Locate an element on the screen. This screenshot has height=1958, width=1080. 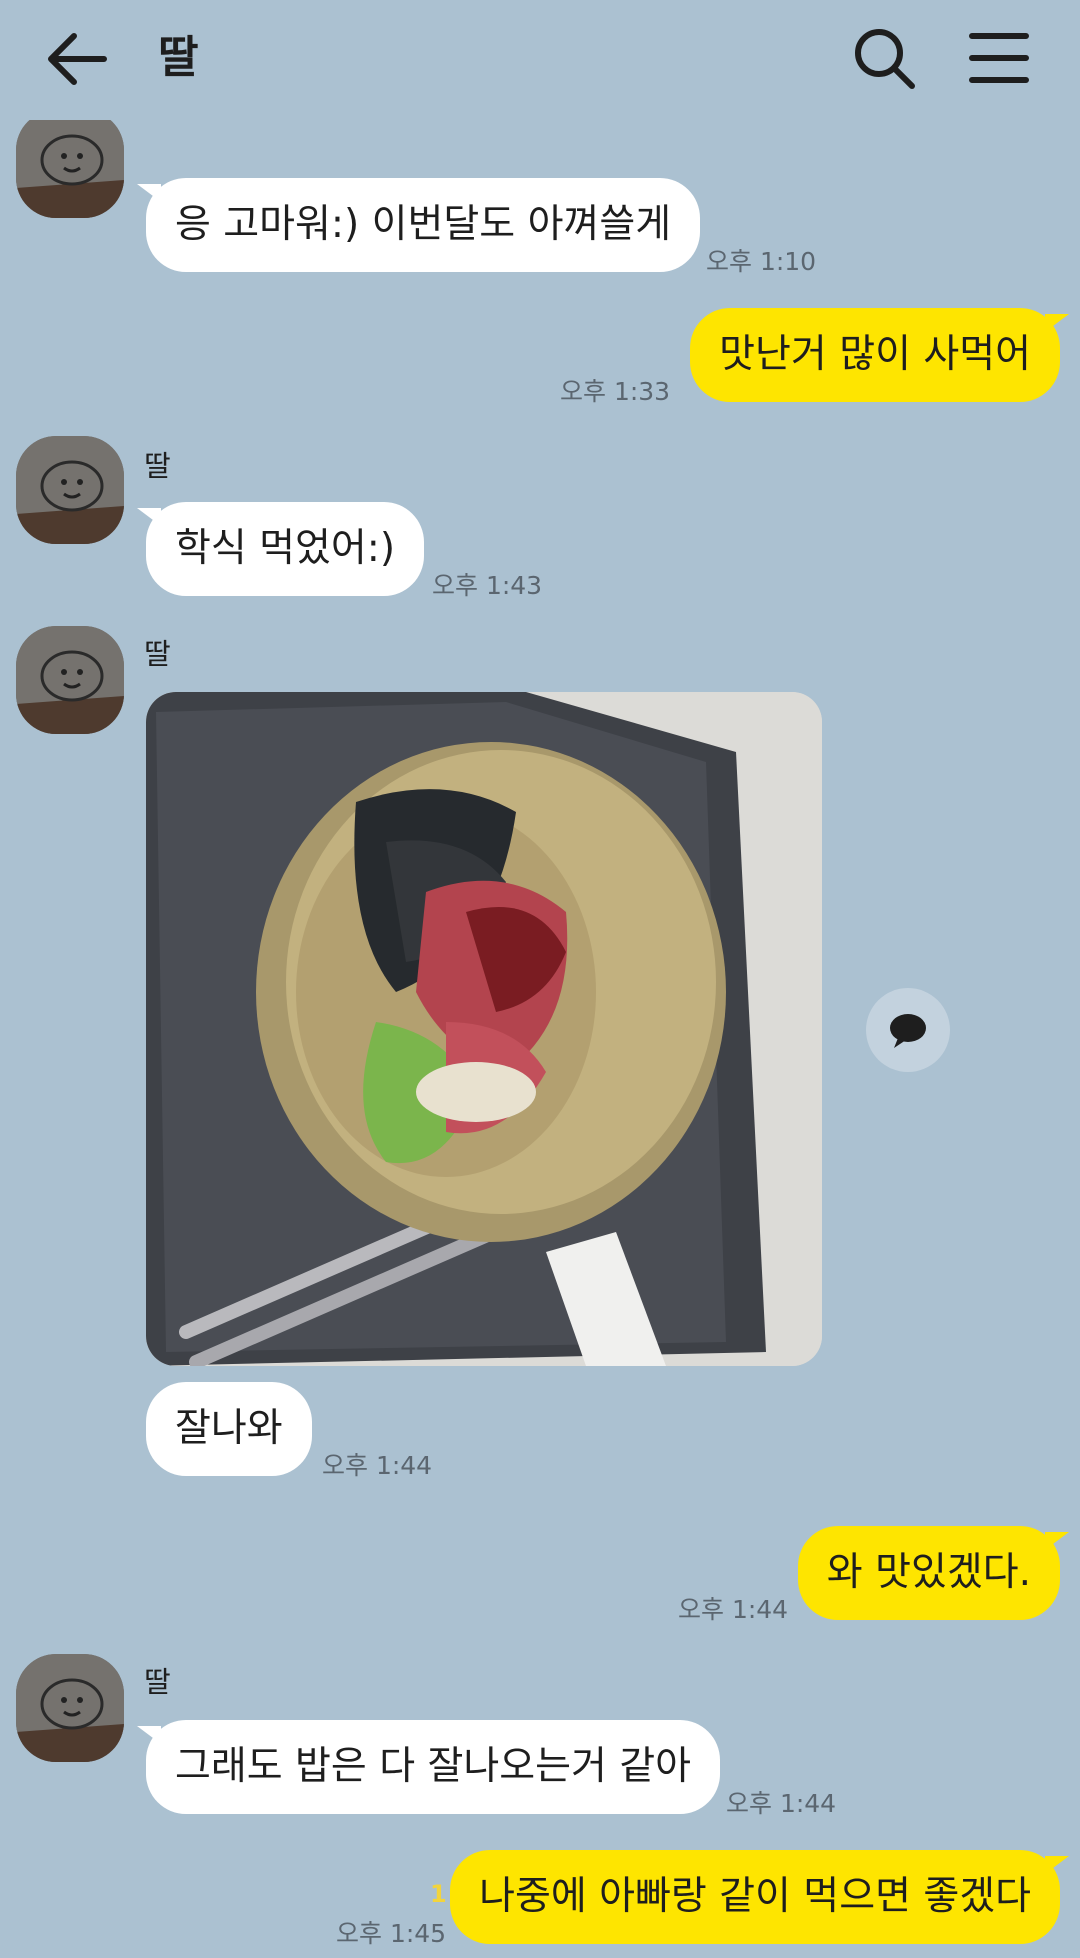
message-bubble: 와 맛있겠다. is located at coordinates (933, 1573).